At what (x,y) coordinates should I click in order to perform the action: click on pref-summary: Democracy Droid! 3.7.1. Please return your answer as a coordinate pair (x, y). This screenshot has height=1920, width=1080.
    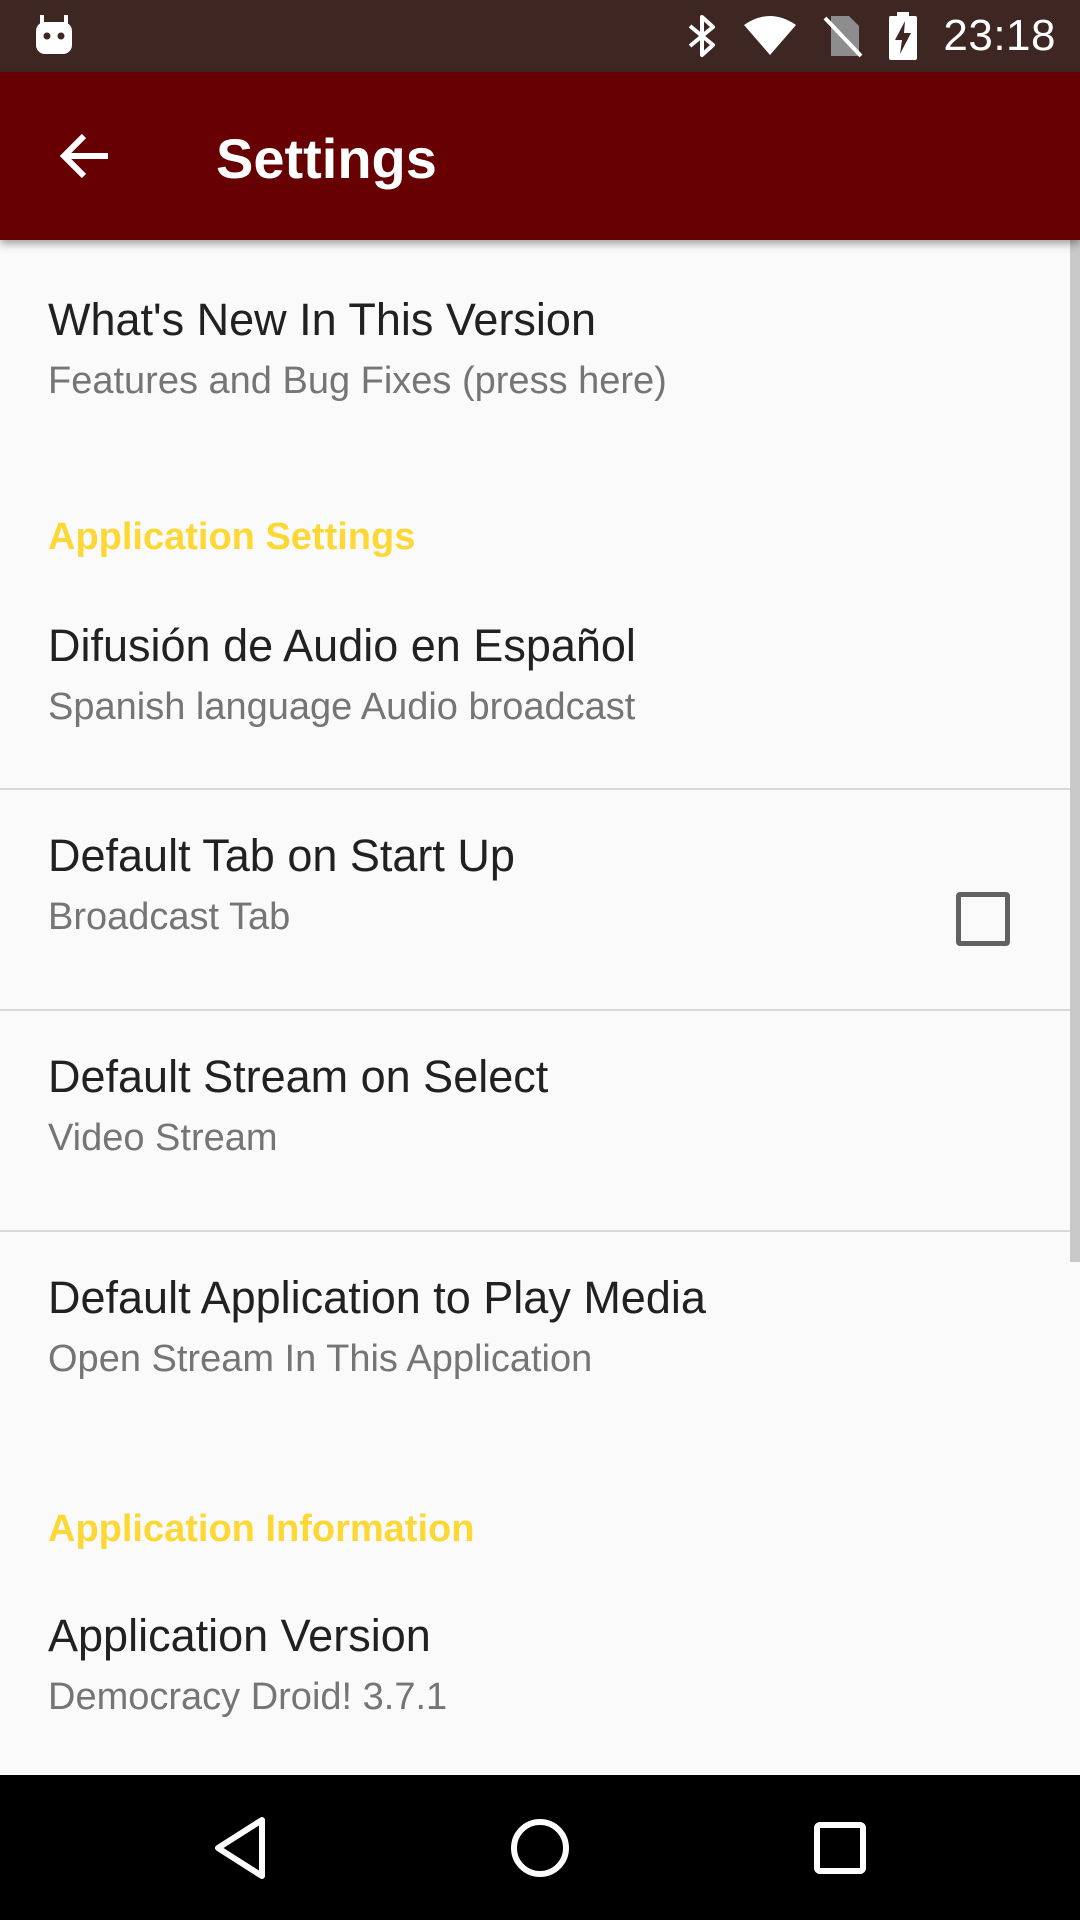
    Looking at the image, I should click on (248, 1697).